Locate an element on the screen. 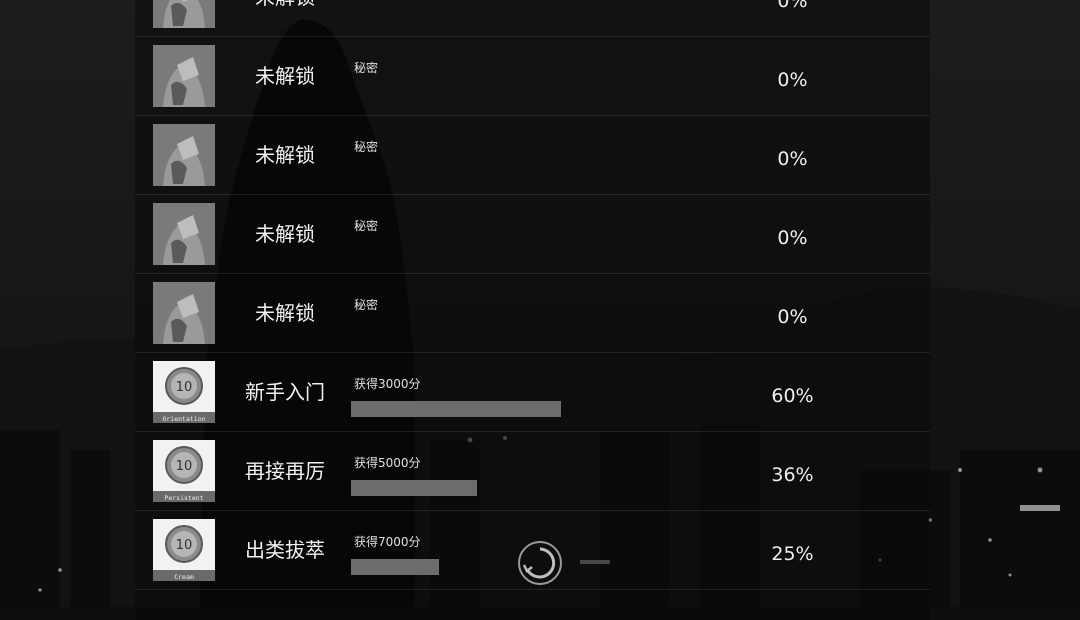 The image size is (1080, 620). loading-spinner-icon is located at coordinates (540, 563).